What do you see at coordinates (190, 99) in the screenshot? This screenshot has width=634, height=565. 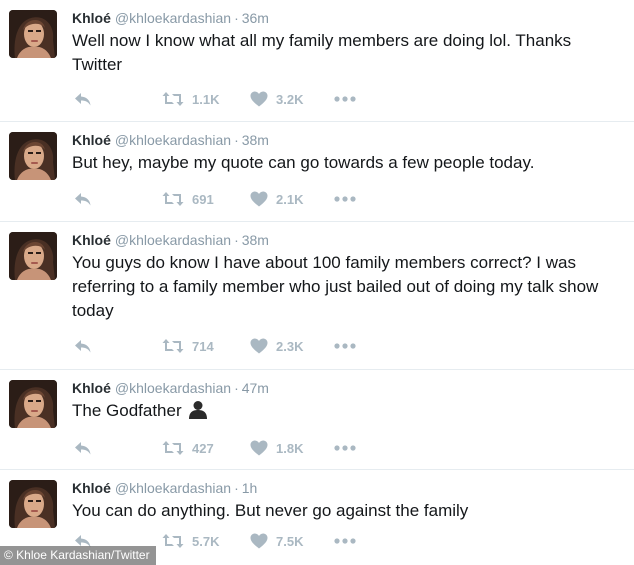 I see `retweet-button: 1.1K` at bounding box center [190, 99].